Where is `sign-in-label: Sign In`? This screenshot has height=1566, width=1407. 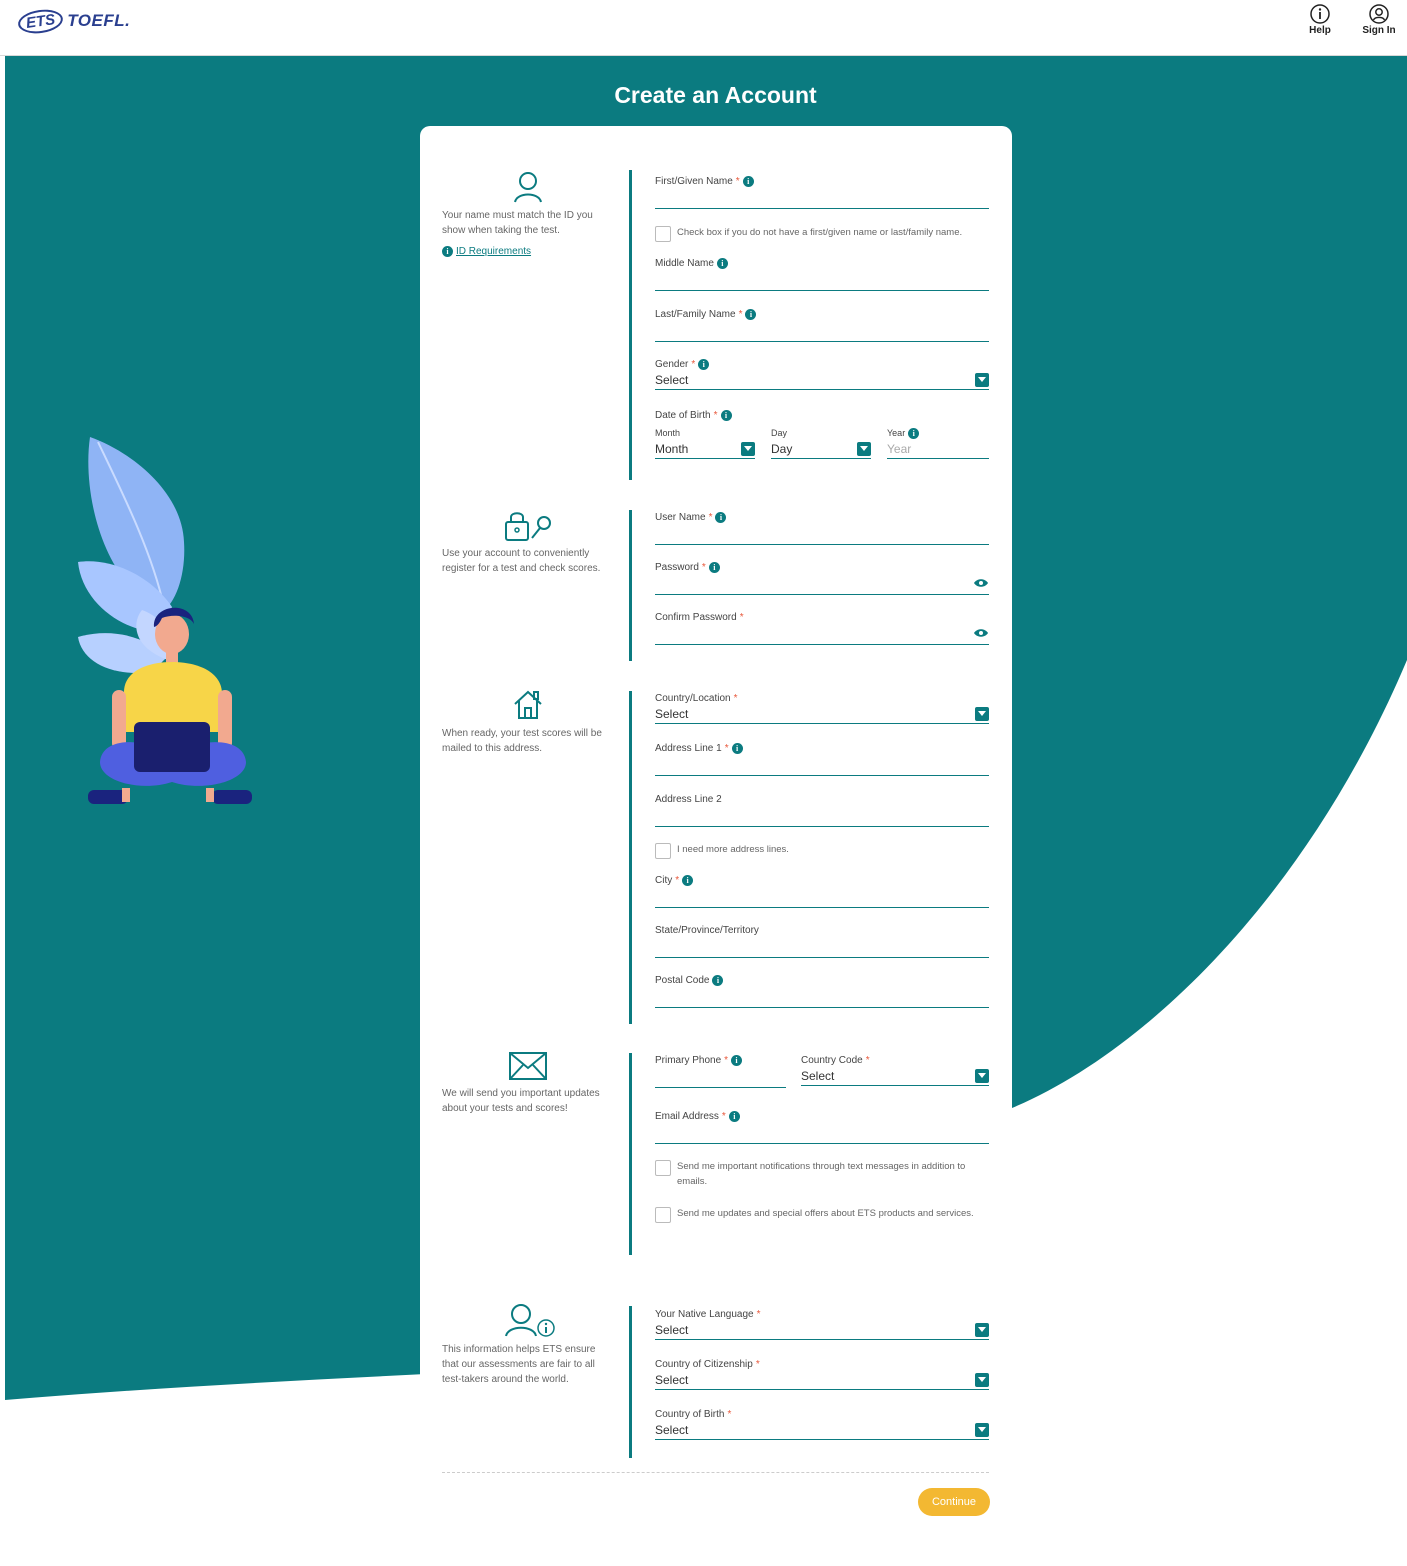
sign-in-label: Sign In is located at coordinates (1379, 30).